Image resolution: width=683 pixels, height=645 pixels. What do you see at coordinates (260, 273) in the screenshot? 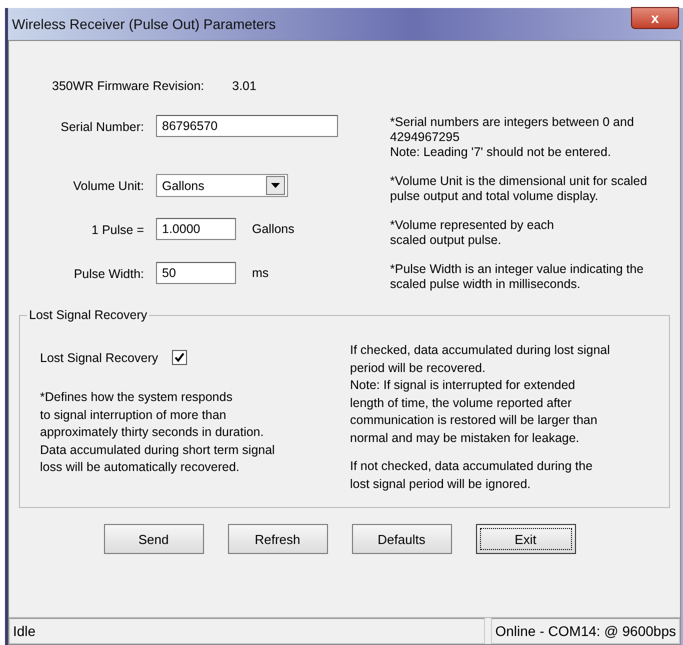
I see `unit-label: ms` at bounding box center [260, 273].